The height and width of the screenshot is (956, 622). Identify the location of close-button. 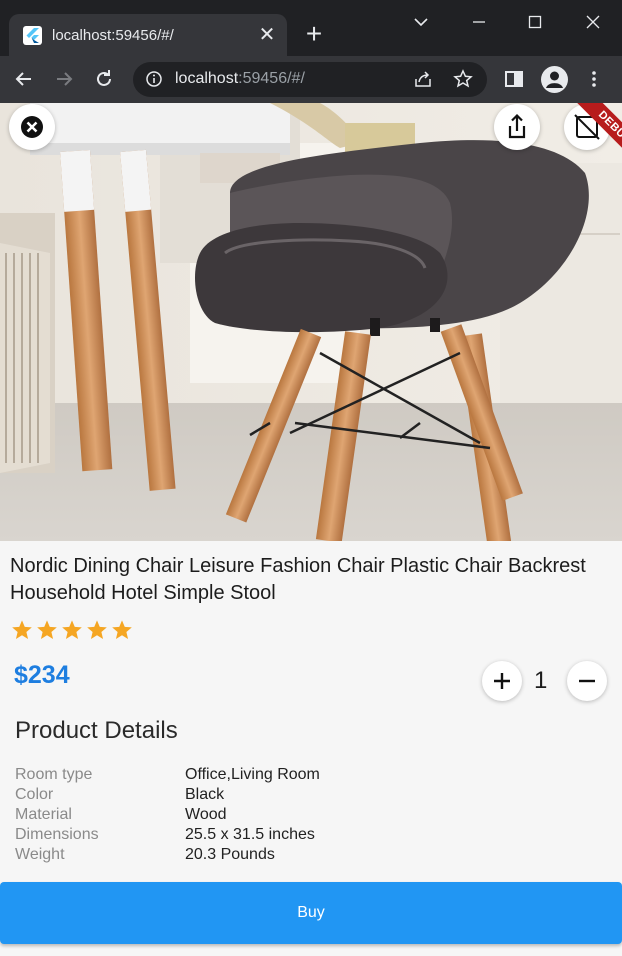
(32, 127).